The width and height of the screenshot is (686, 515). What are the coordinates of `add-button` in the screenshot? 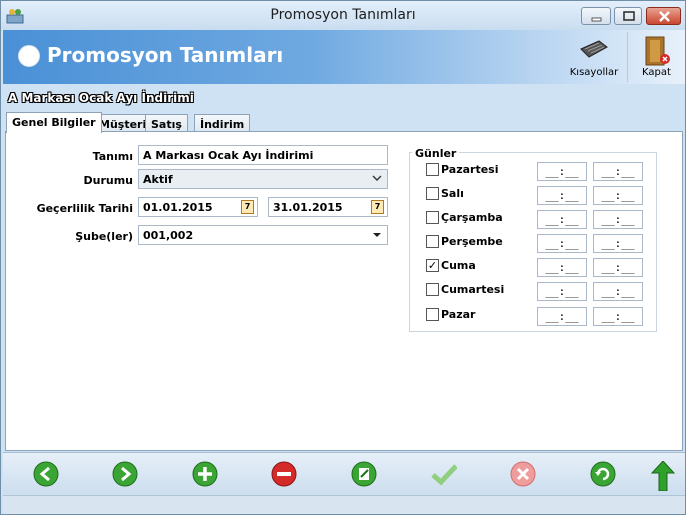 It's located at (205, 474).